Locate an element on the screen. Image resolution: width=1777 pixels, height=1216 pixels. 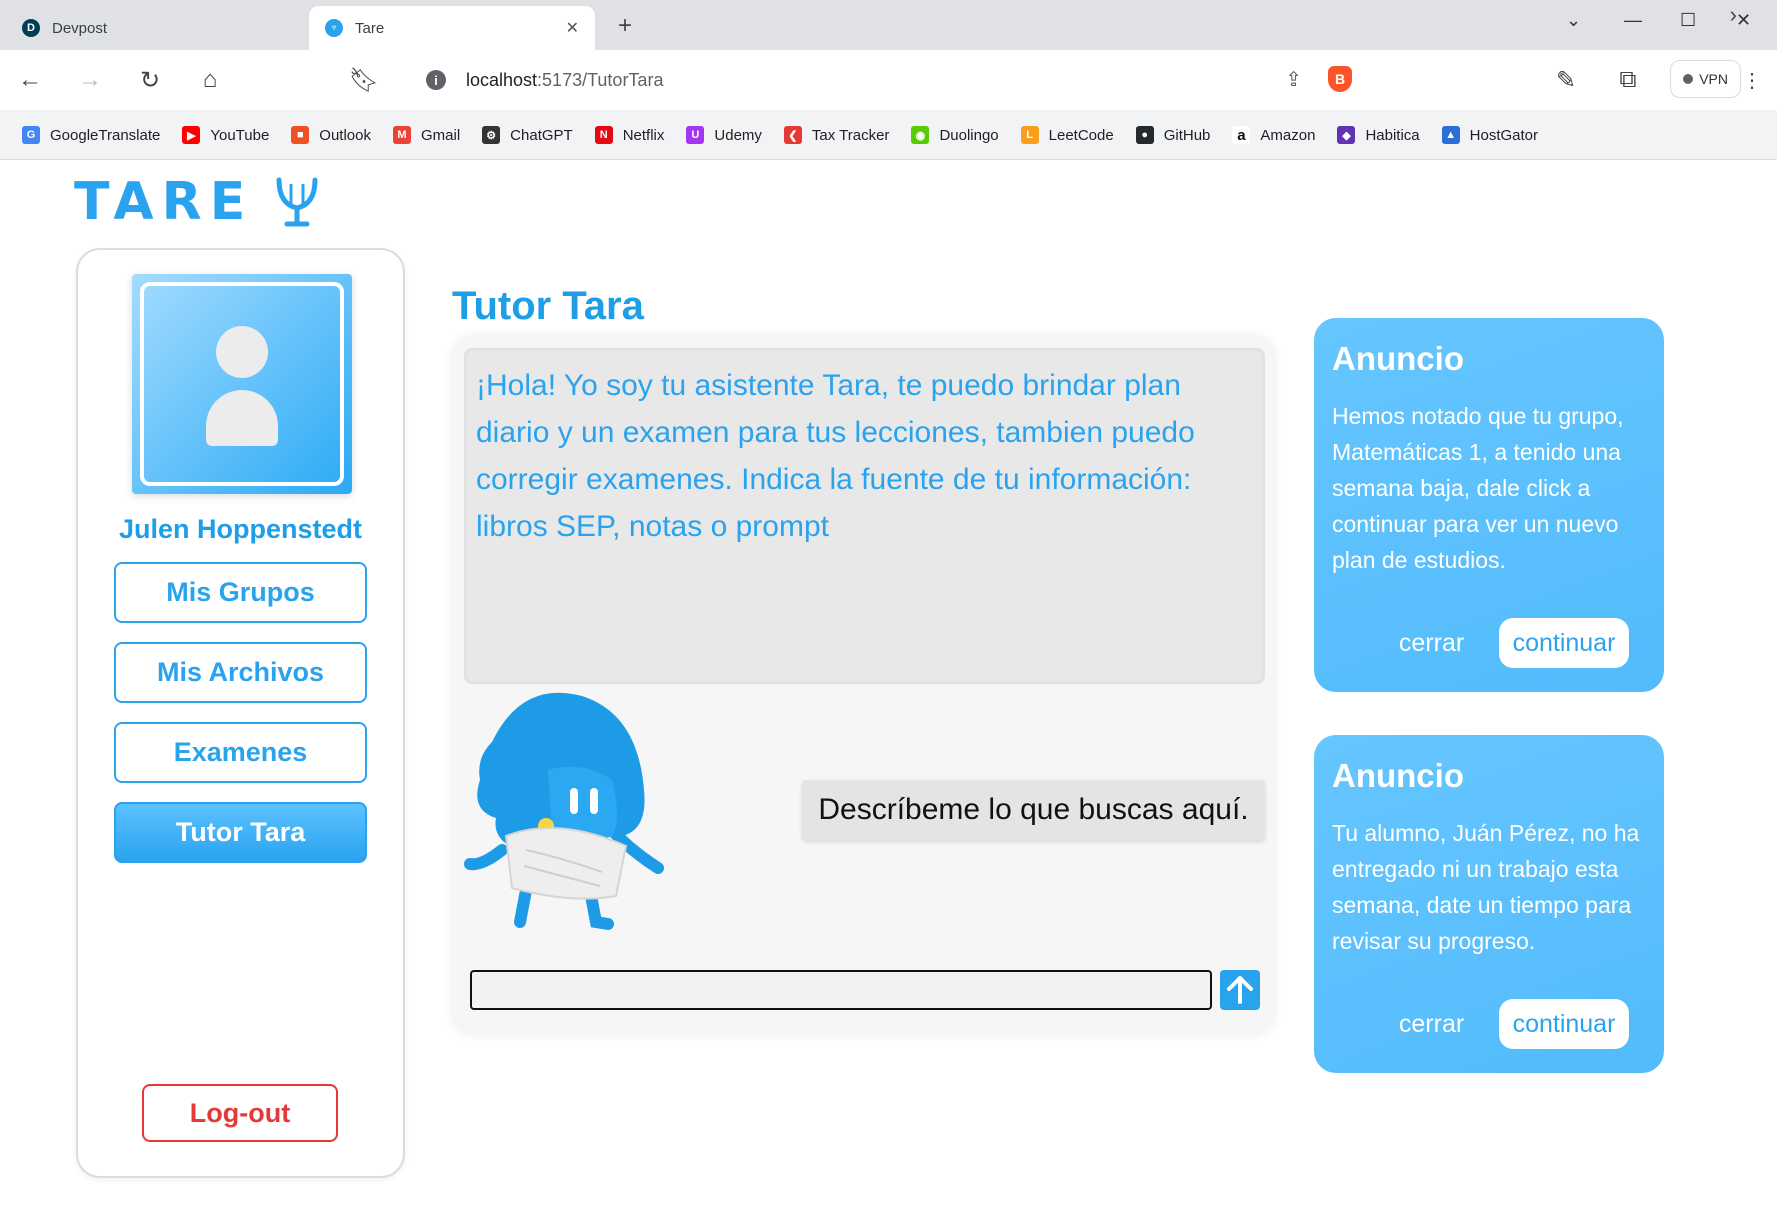
address-bar-actions: ⇪ B is located at coordinates (1318, 79).